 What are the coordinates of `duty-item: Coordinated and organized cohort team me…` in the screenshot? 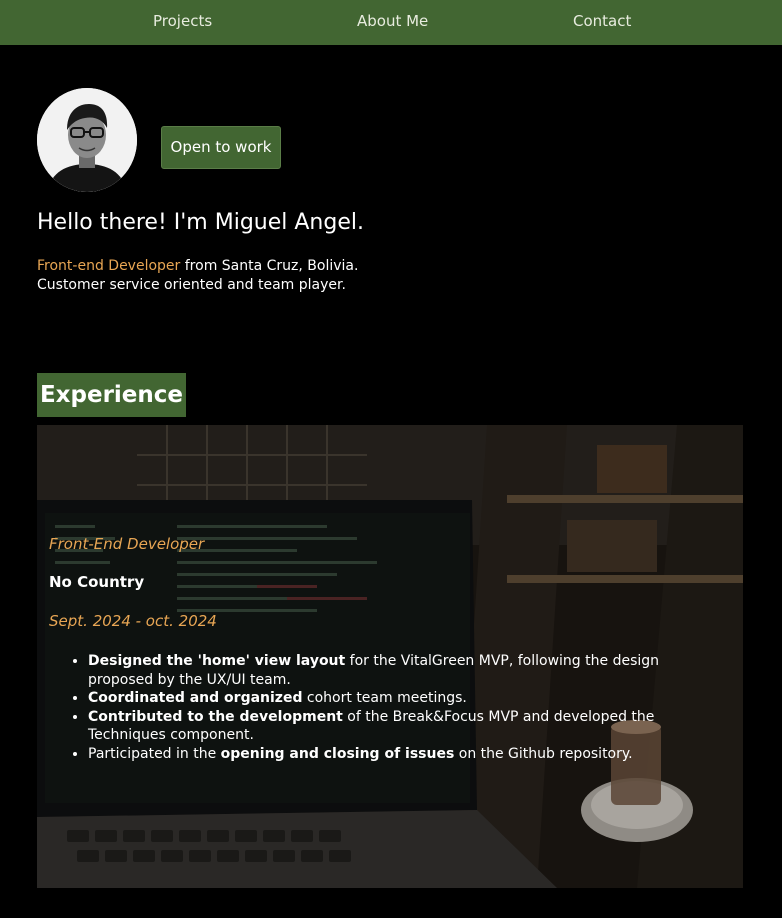 It's located at (388, 698).